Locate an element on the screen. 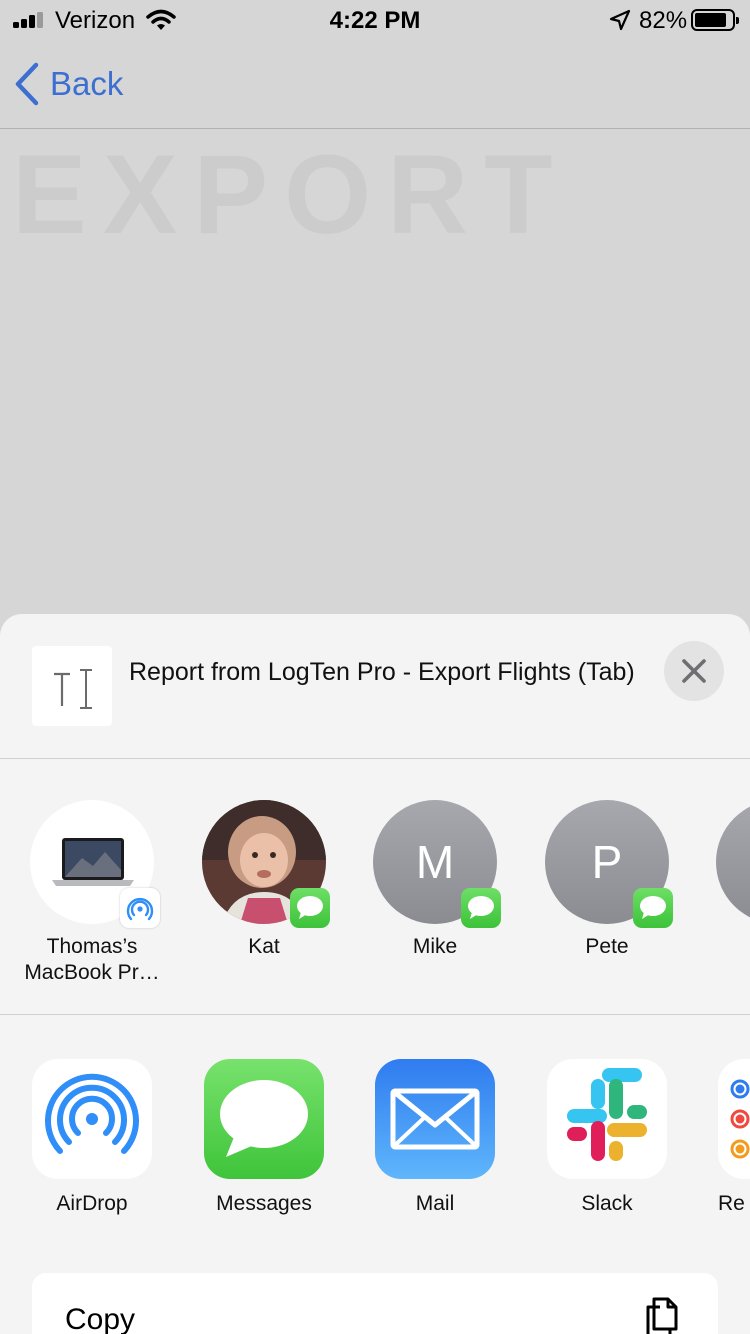  text-document-icon is located at coordinates (73, 689).